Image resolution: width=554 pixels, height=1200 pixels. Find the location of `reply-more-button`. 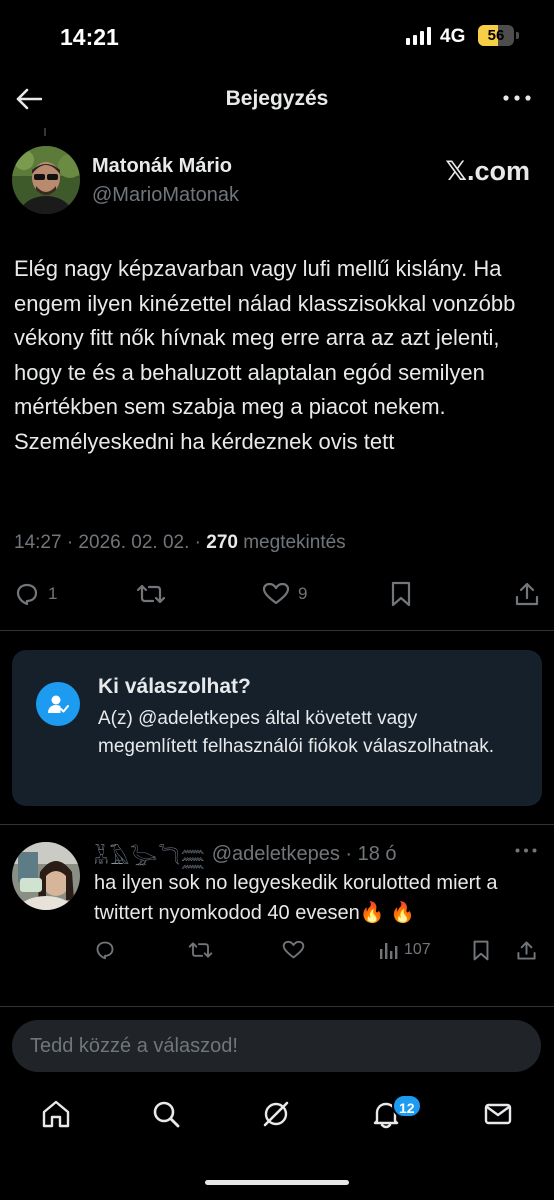

reply-more-button is located at coordinates (526, 850).